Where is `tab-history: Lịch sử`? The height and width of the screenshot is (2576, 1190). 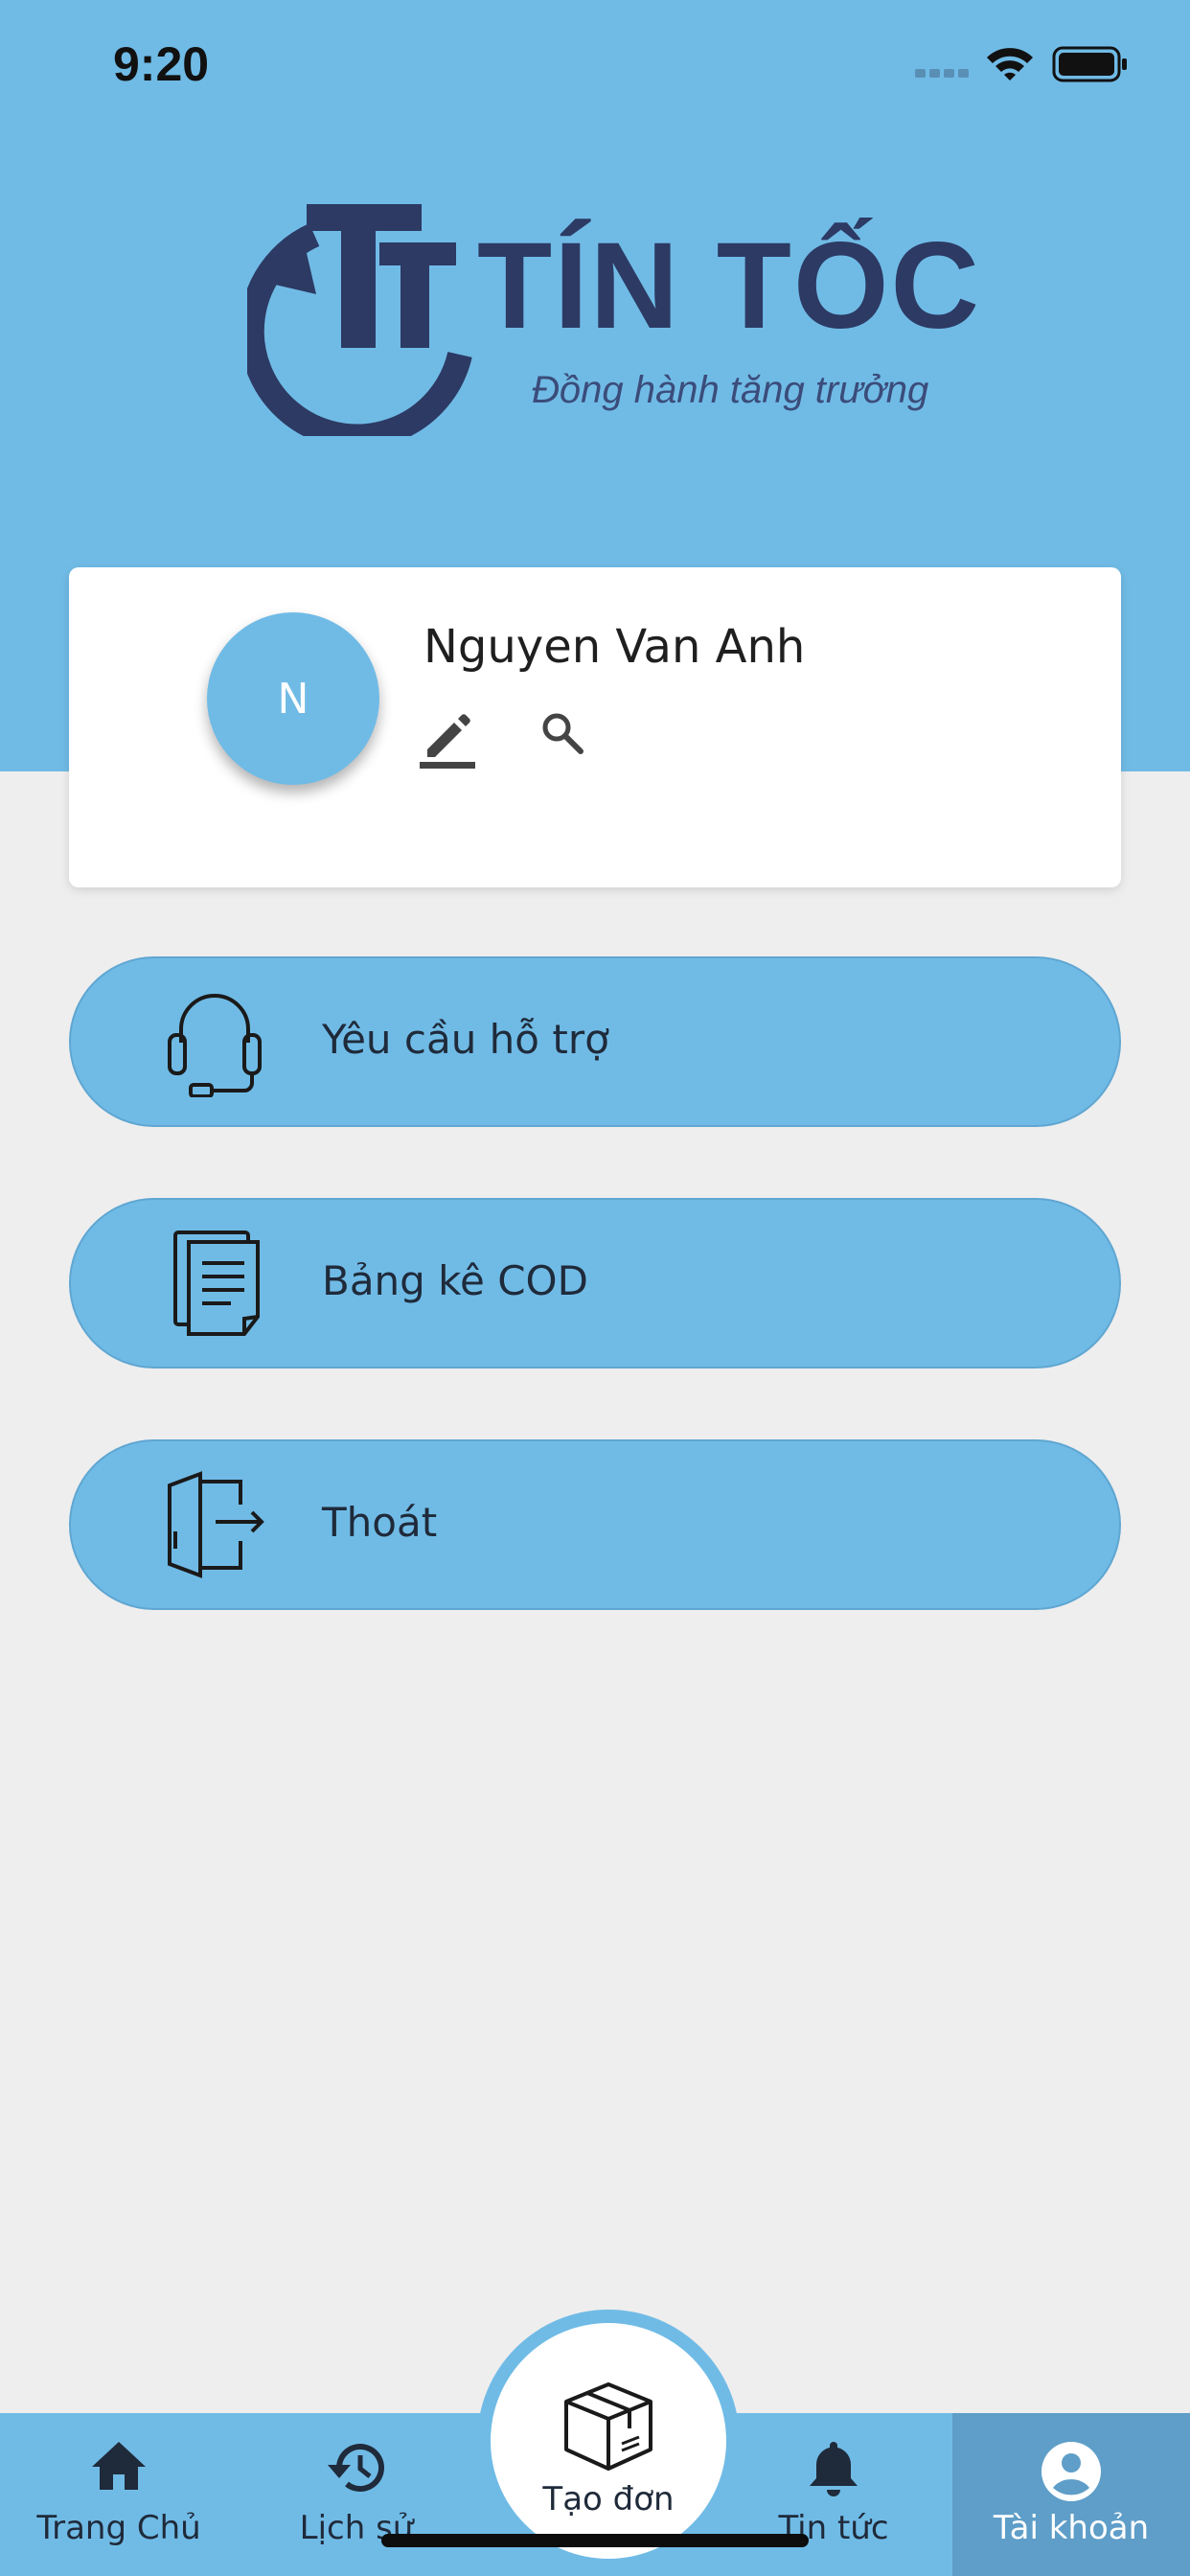
tab-history: Lịch sử is located at coordinates (357, 2494).